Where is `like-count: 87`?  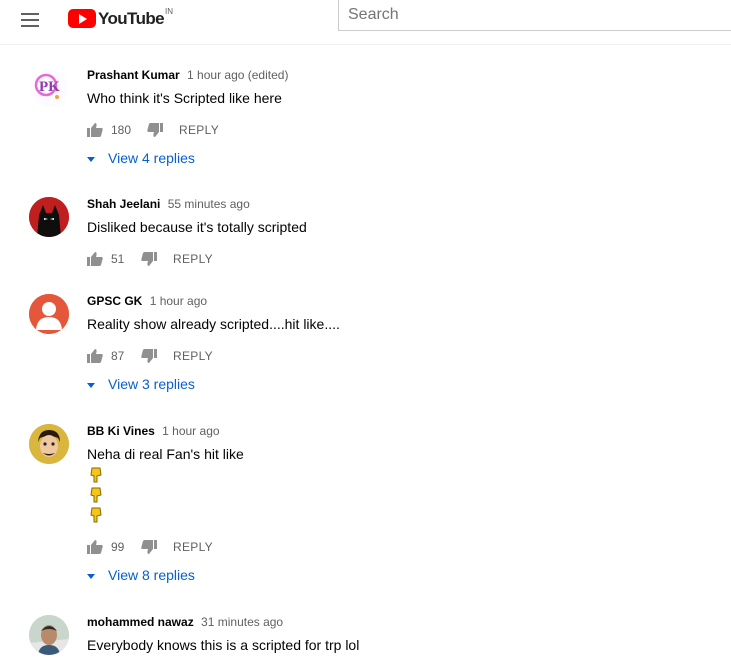
like-count: 87 is located at coordinates (118, 356).